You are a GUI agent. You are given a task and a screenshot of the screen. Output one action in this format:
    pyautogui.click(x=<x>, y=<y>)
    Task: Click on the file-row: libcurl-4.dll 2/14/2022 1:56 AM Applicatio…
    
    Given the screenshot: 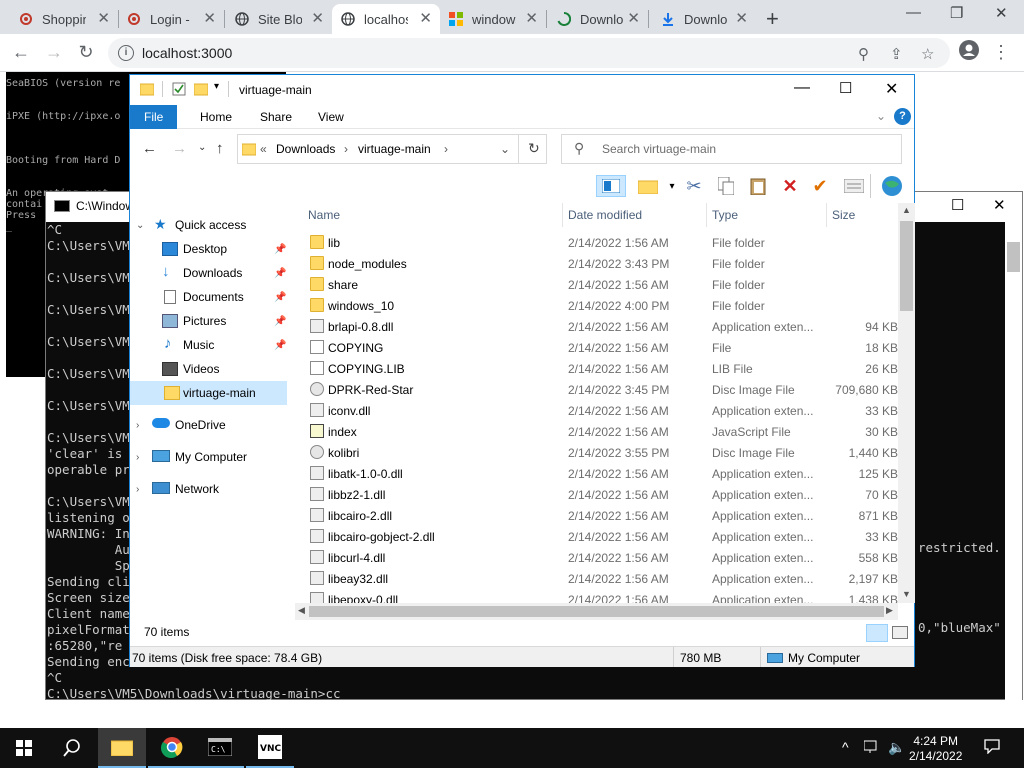 What is the action you would take?
    pyautogui.click(x=599, y=557)
    